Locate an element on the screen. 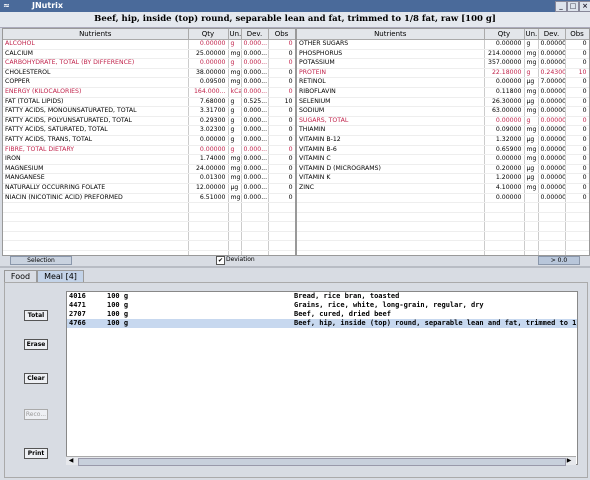 The width and height of the screenshot is (590, 480). left-nutrient-row: COPPER 0.09500 mg 0.000... 0 is located at coordinates (149, 82).